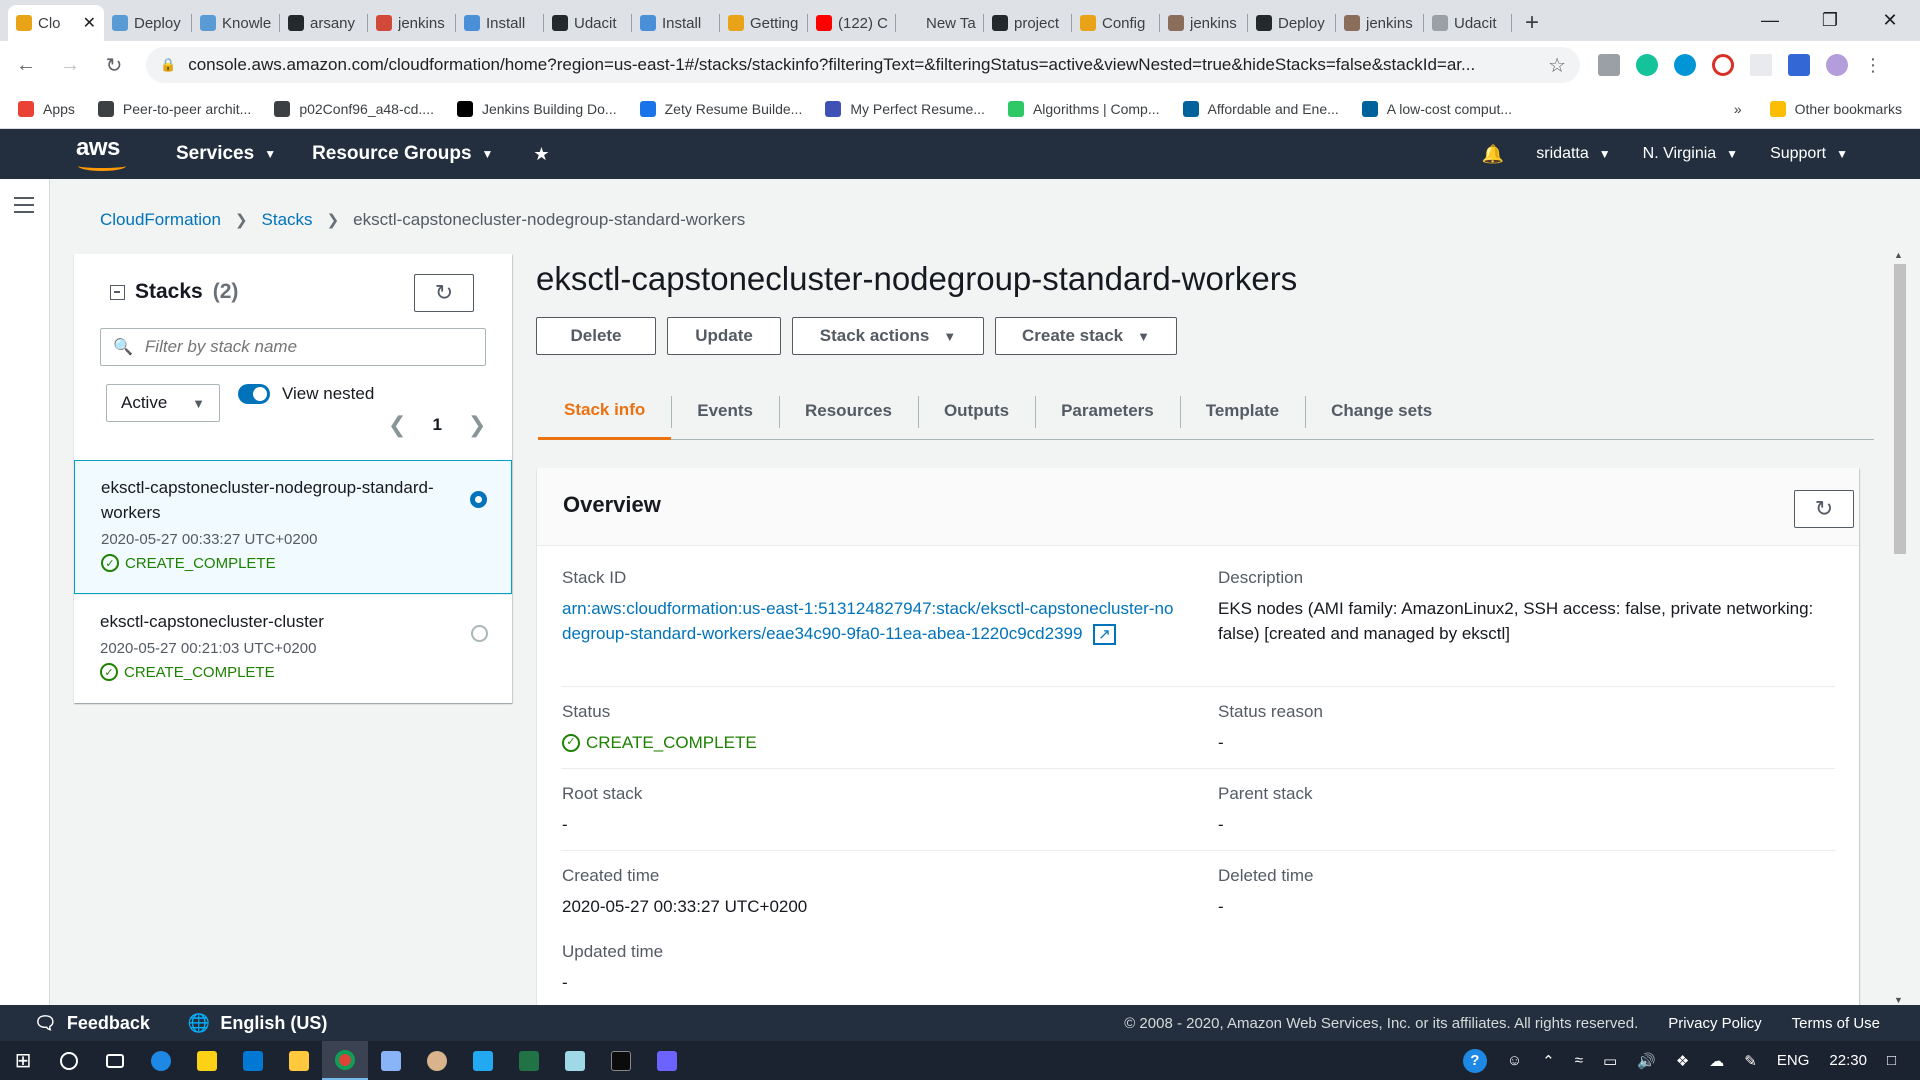  Describe the element at coordinates (1891, 1060) in the screenshot. I see `notifications-icon: □` at that location.